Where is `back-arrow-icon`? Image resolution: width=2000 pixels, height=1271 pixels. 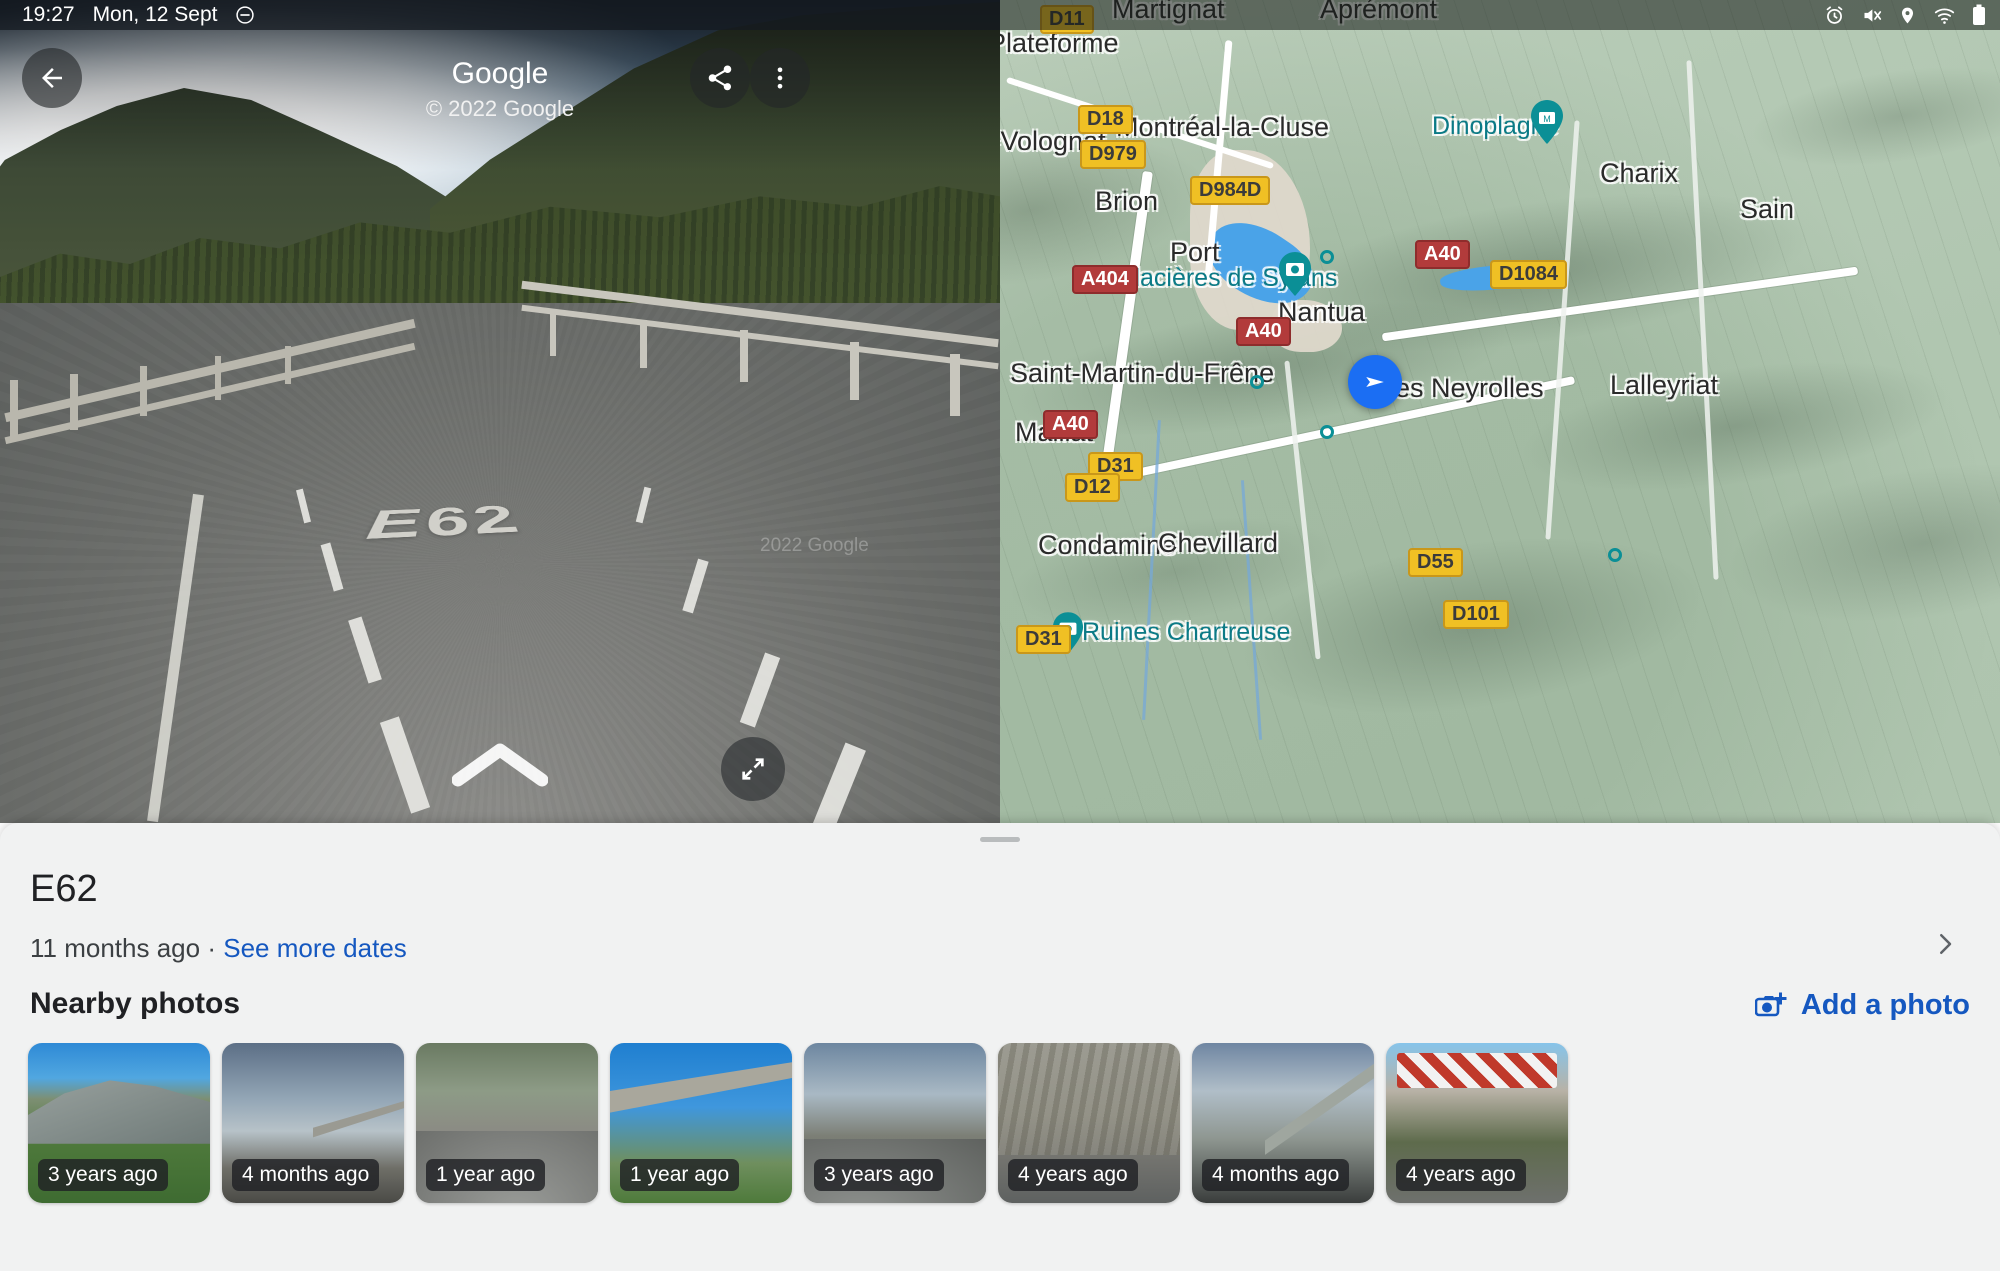
back-arrow-icon is located at coordinates (52, 78).